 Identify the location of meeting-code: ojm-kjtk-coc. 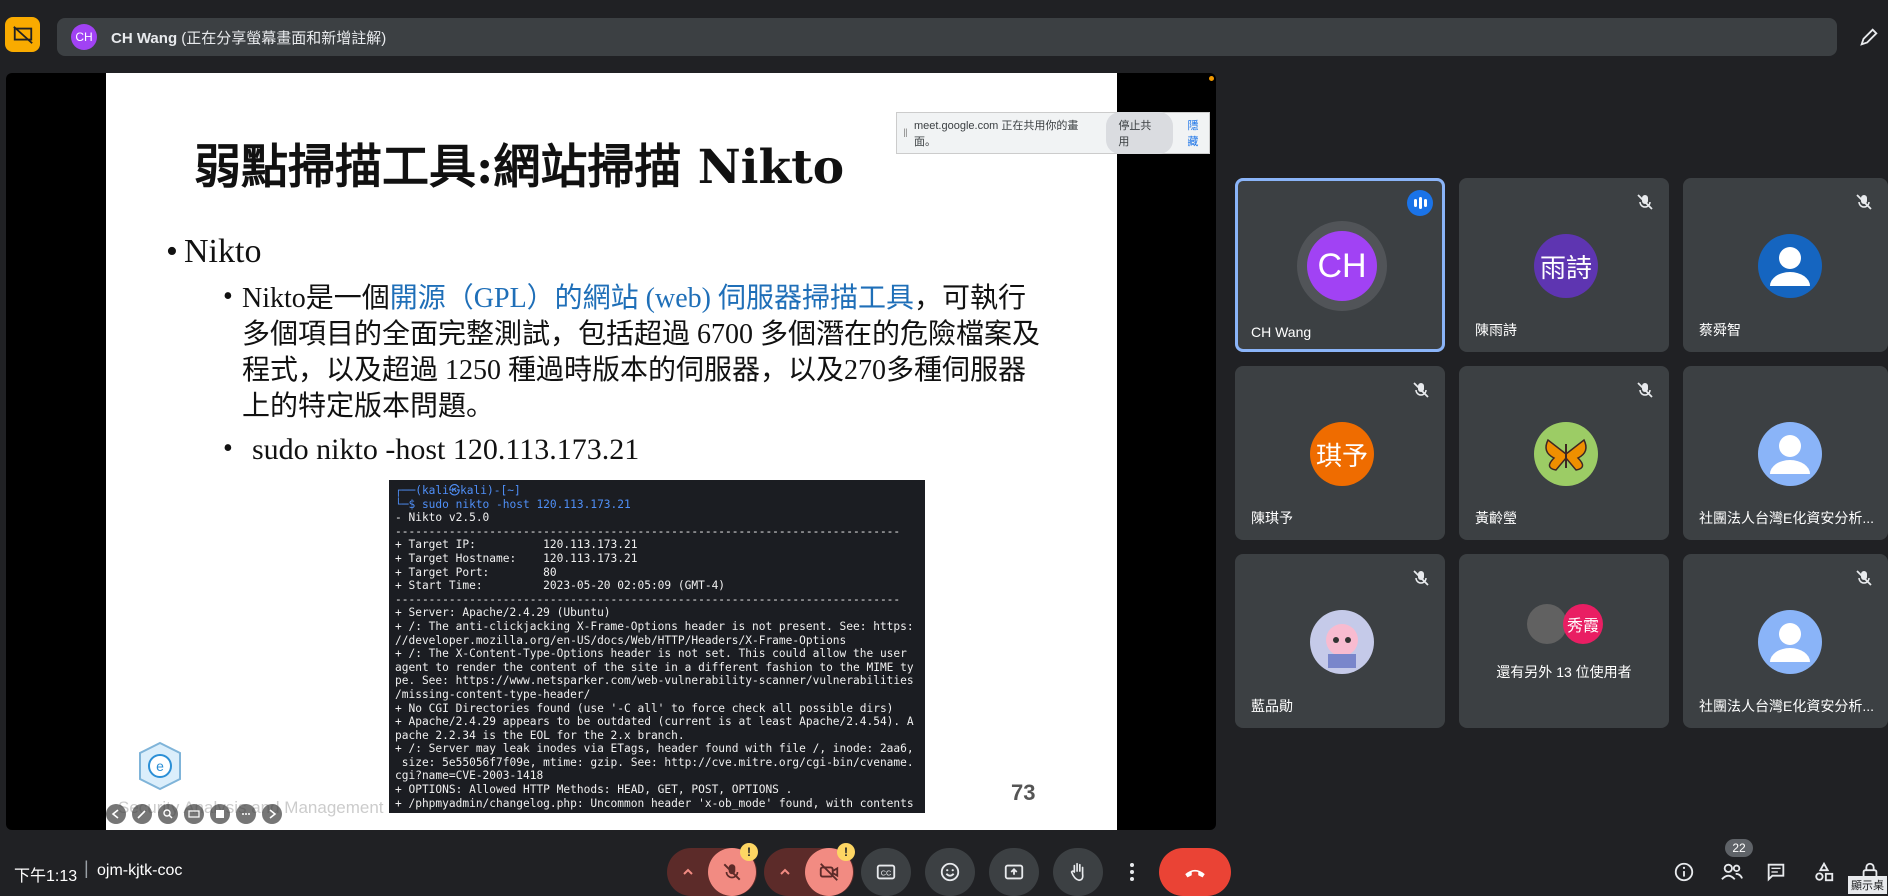
(140, 870).